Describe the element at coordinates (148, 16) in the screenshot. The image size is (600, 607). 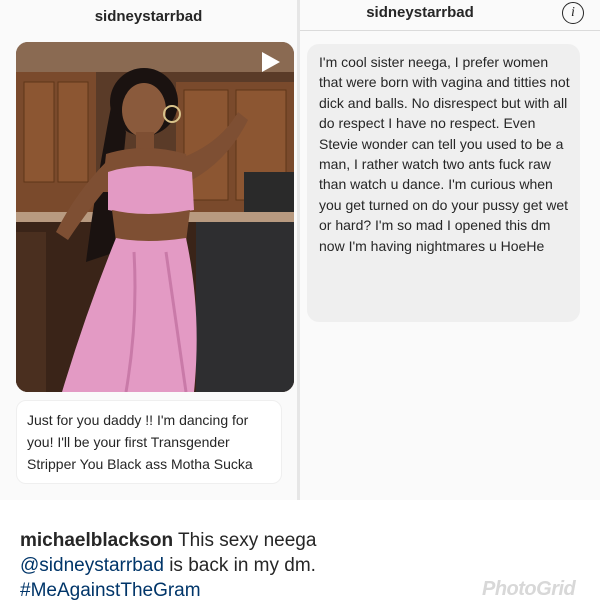
I see `left-username-header: sidneystarrbad` at that location.